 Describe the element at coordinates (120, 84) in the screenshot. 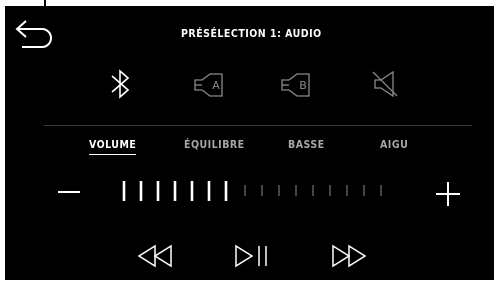

I see `bluetooth-icon` at that location.